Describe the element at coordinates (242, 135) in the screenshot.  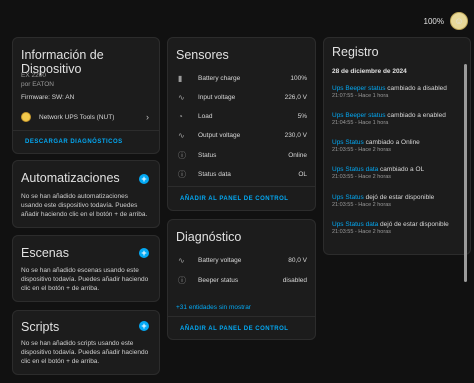
I see `sensor-row: ∿ Output voltage 230,0 V` at that location.